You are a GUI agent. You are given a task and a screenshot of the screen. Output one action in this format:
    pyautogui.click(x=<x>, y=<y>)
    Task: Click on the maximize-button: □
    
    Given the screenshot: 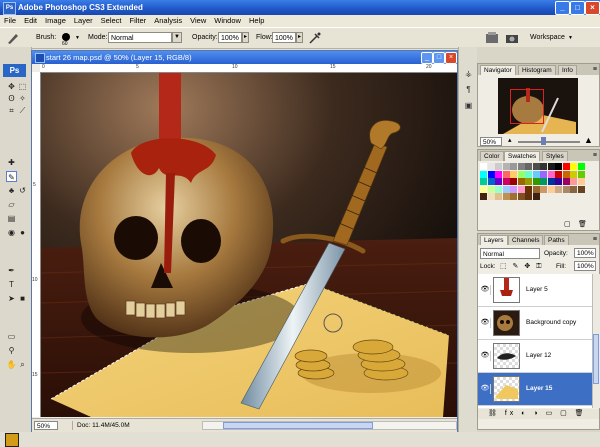 What is the action you would take?
    pyautogui.click(x=577, y=8)
    